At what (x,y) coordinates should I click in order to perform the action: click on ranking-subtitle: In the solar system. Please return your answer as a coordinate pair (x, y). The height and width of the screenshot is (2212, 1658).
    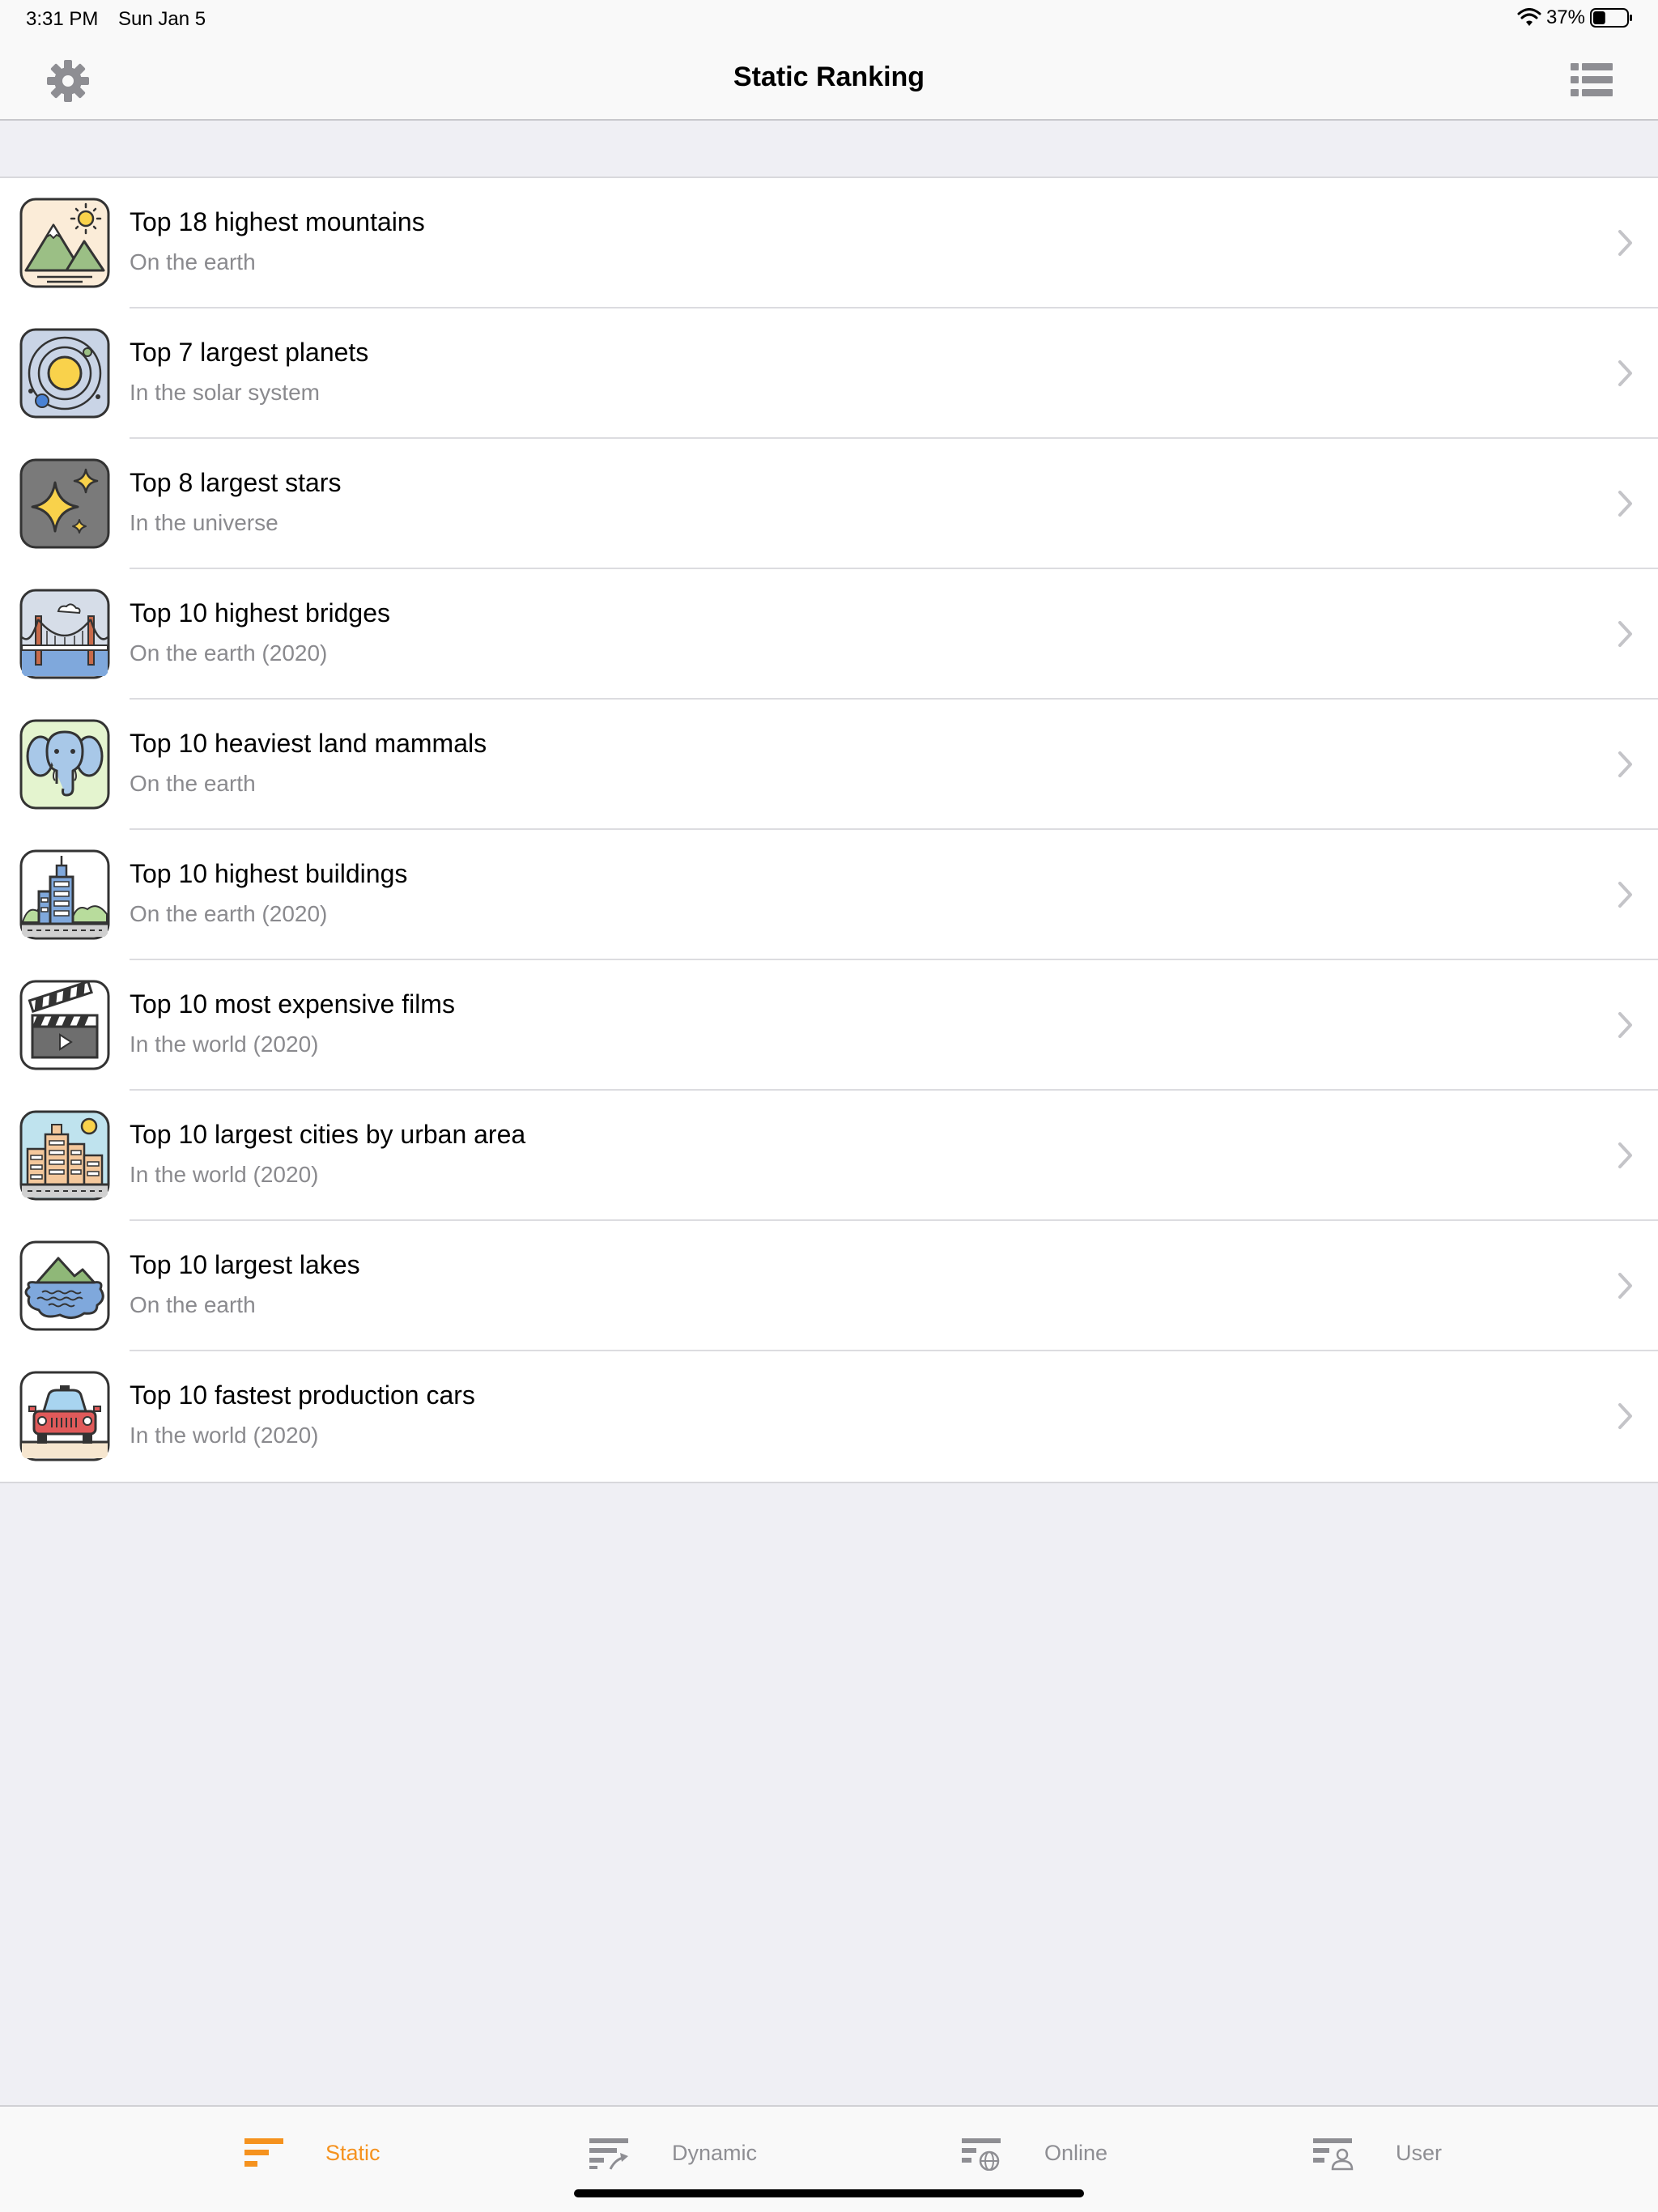
    Looking at the image, I should click on (225, 393).